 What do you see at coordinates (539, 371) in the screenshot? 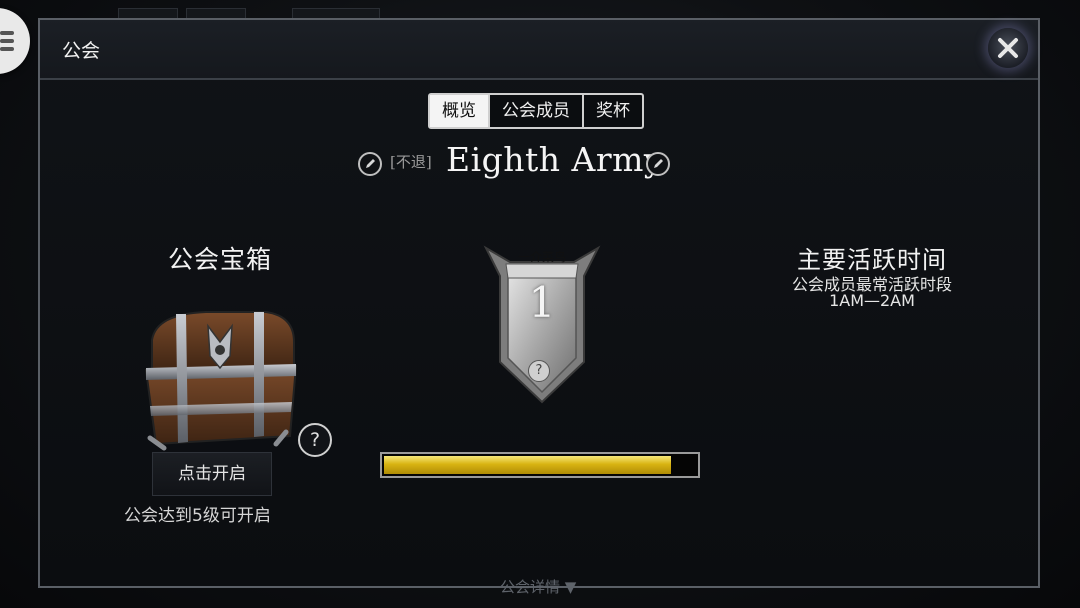
I see `rank-help-button: ?` at bounding box center [539, 371].